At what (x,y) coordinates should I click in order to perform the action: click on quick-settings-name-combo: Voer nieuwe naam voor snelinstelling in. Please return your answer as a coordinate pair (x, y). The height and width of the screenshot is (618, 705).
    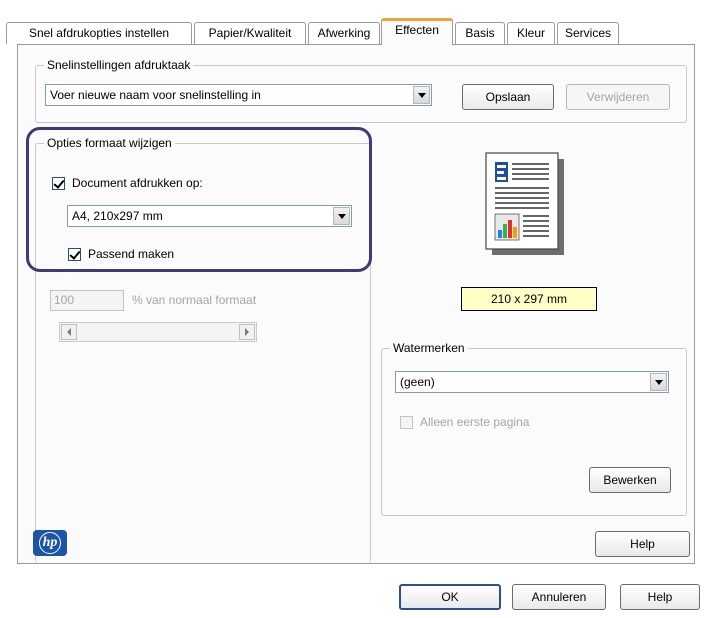
    Looking at the image, I should click on (238, 95).